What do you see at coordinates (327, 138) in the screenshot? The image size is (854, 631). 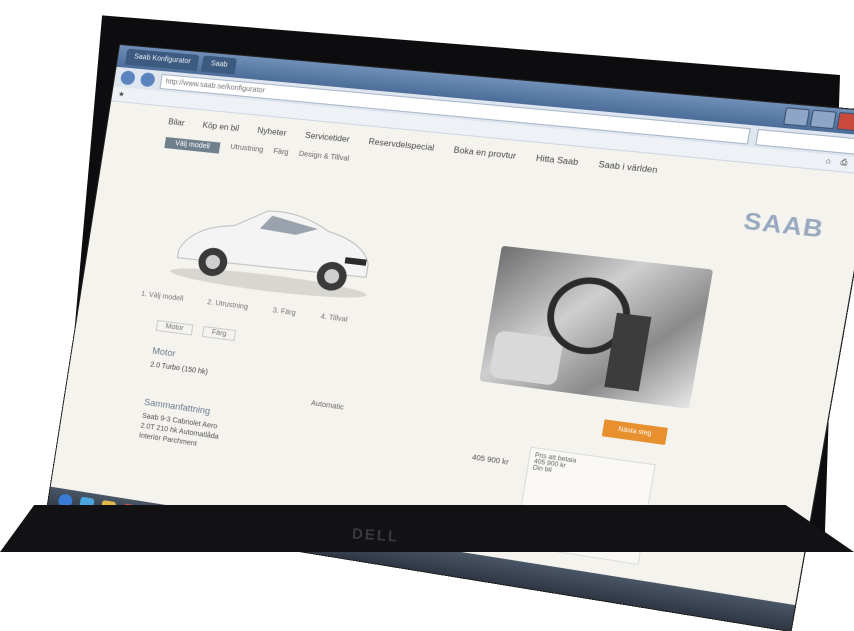 I see `nav-item: Servicetider` at bounding box center [327, 138].